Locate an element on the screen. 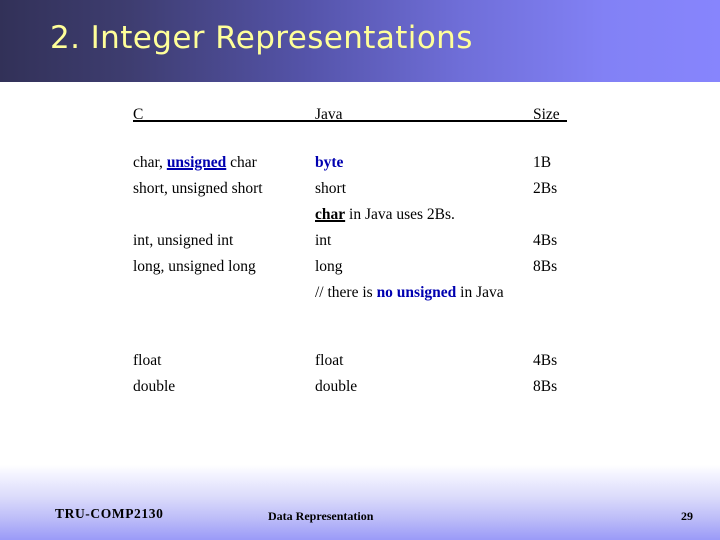  table-row: float float 4Bs is located at coordinates (353, 361).